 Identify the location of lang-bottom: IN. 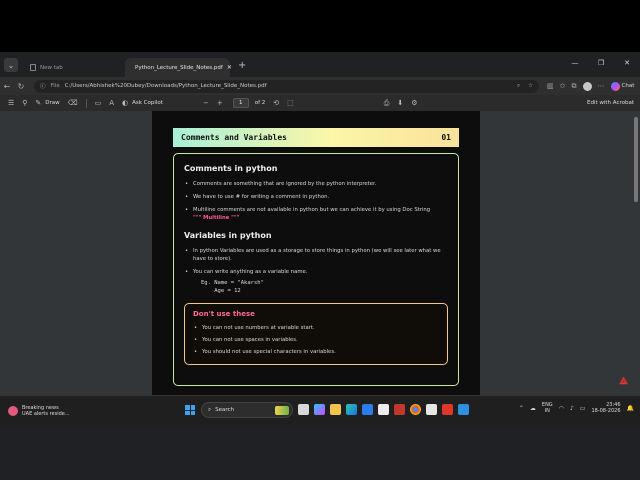
(547, 411).